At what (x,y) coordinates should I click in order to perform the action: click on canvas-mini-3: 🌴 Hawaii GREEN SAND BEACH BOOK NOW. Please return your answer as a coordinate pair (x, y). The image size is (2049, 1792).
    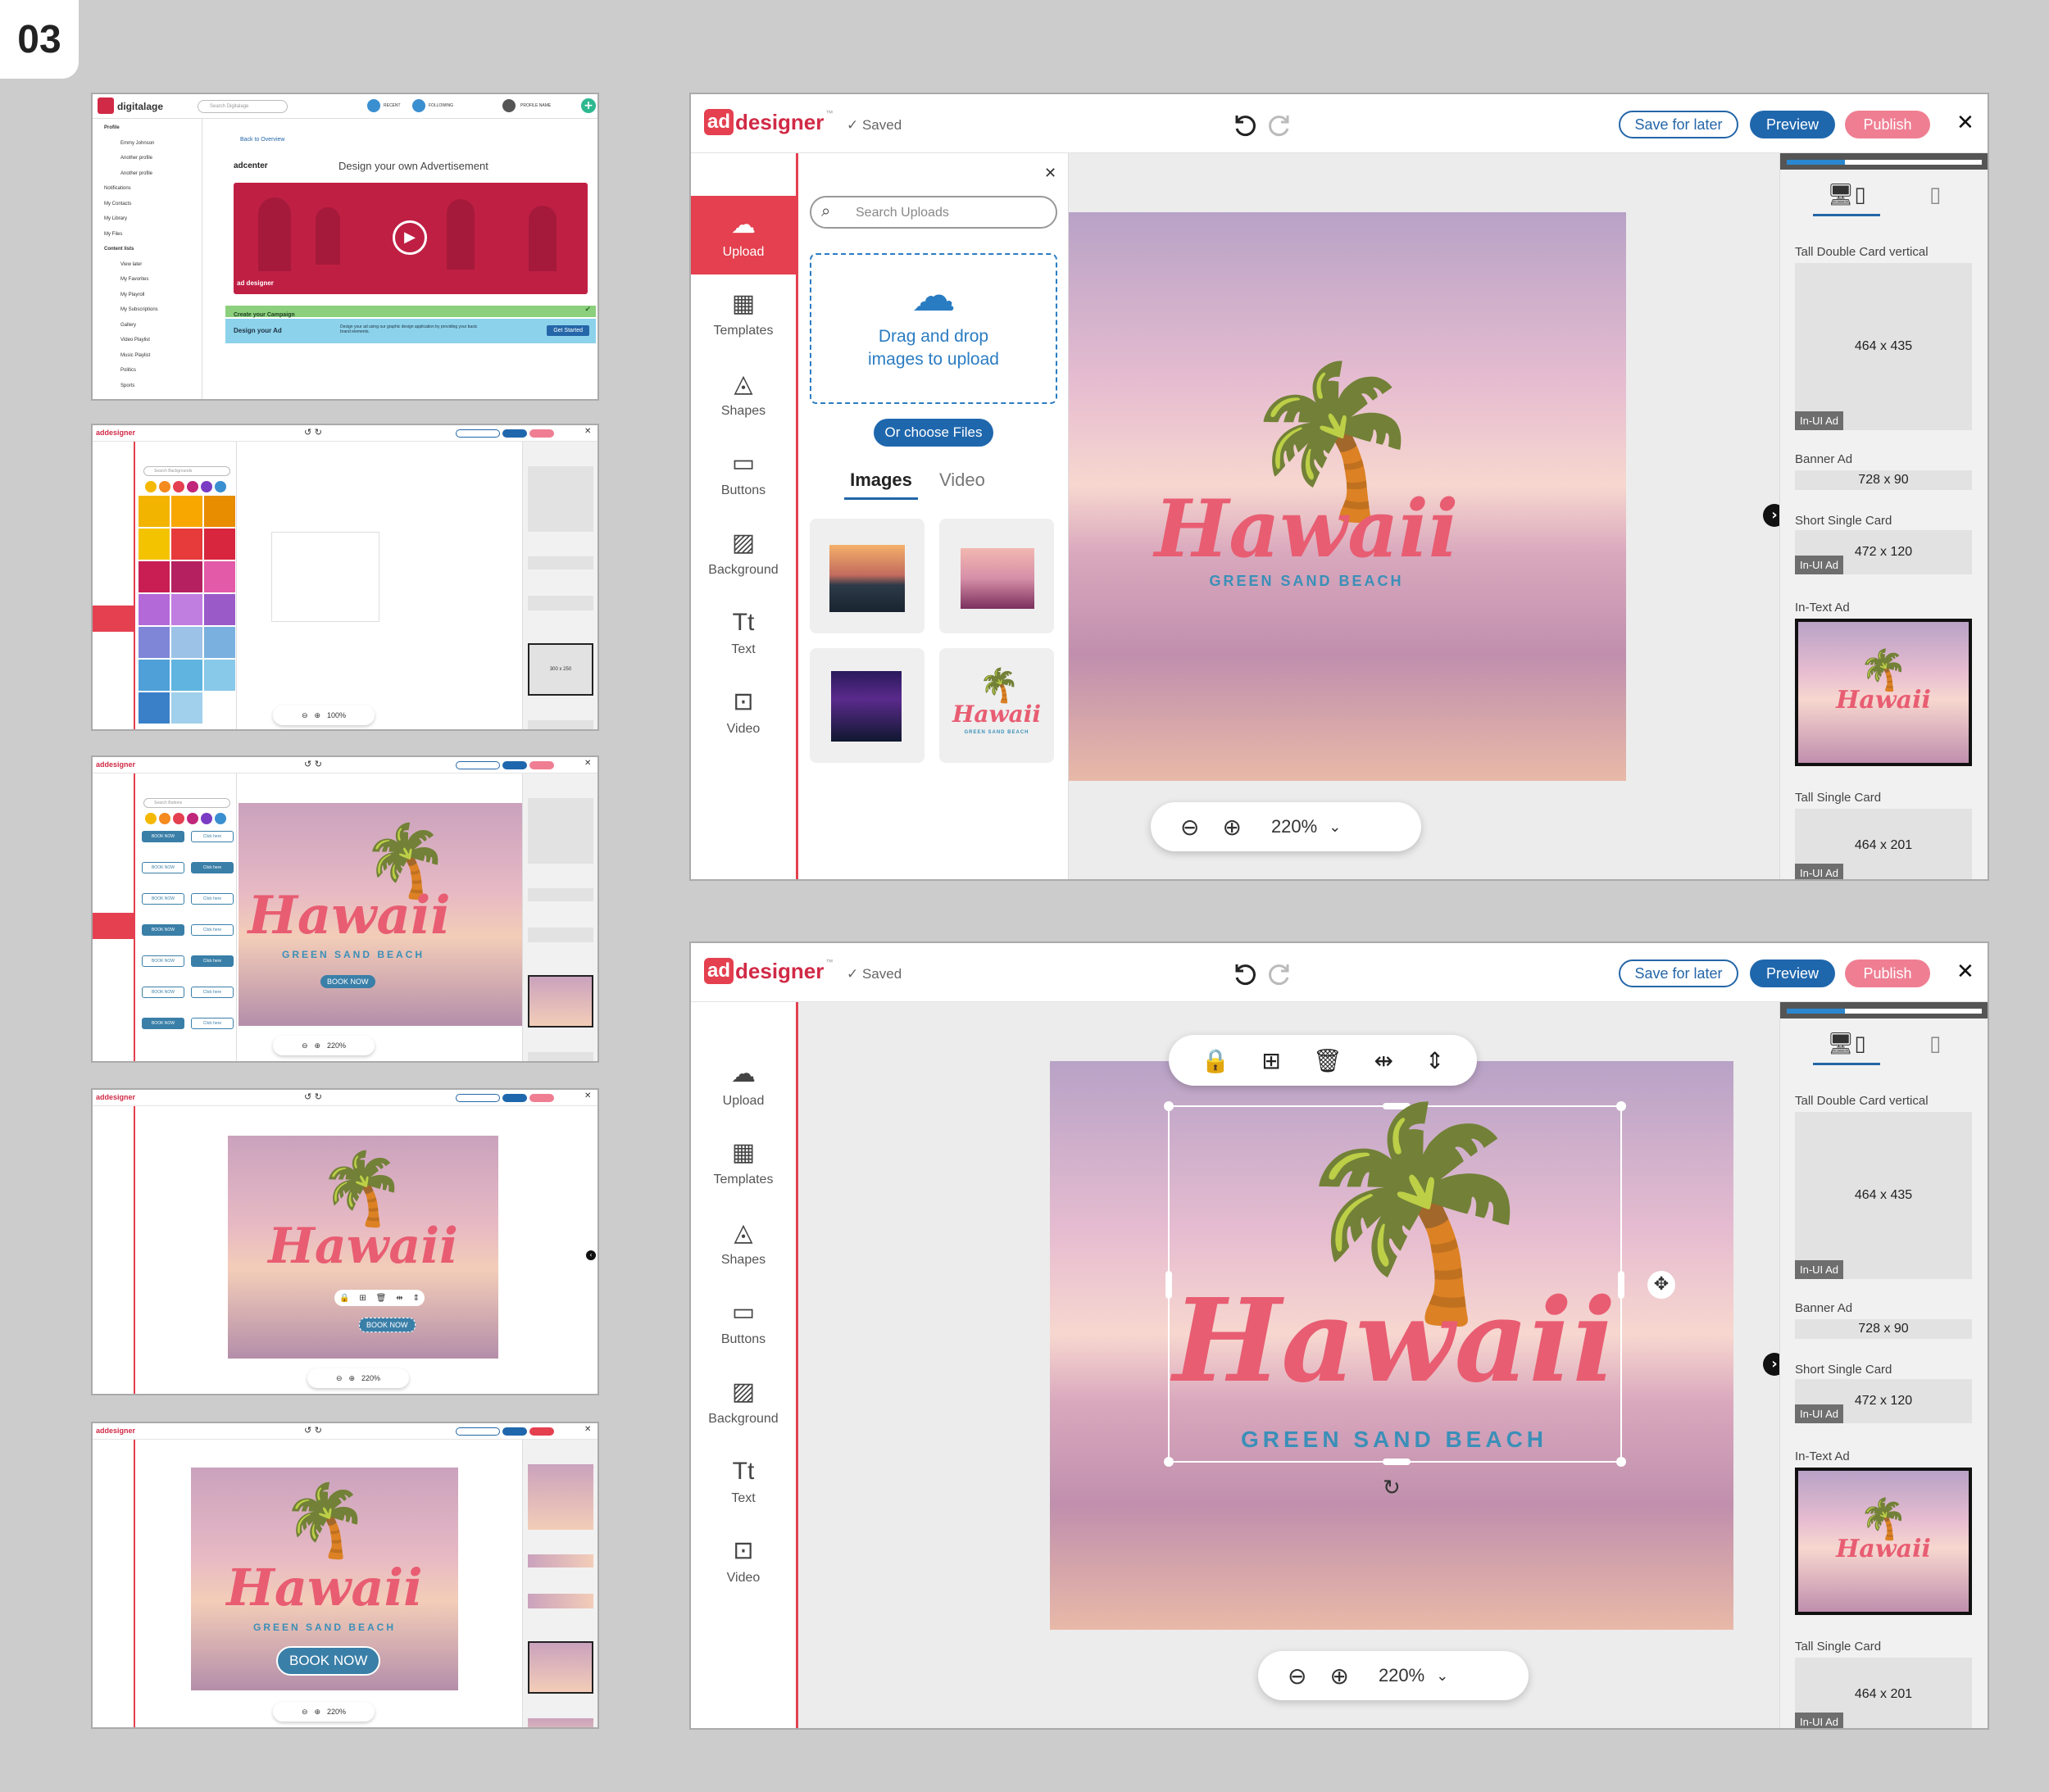
    Looking at the image, I should click on (394, 914).